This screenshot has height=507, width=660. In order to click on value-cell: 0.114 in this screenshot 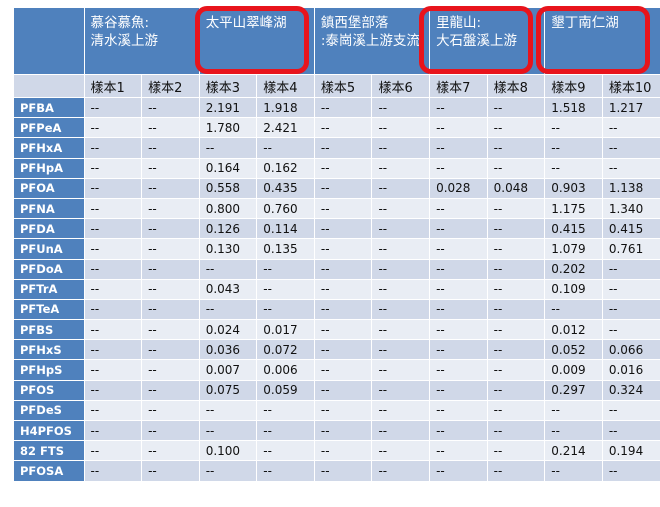, I will do `click(285, 228)`.